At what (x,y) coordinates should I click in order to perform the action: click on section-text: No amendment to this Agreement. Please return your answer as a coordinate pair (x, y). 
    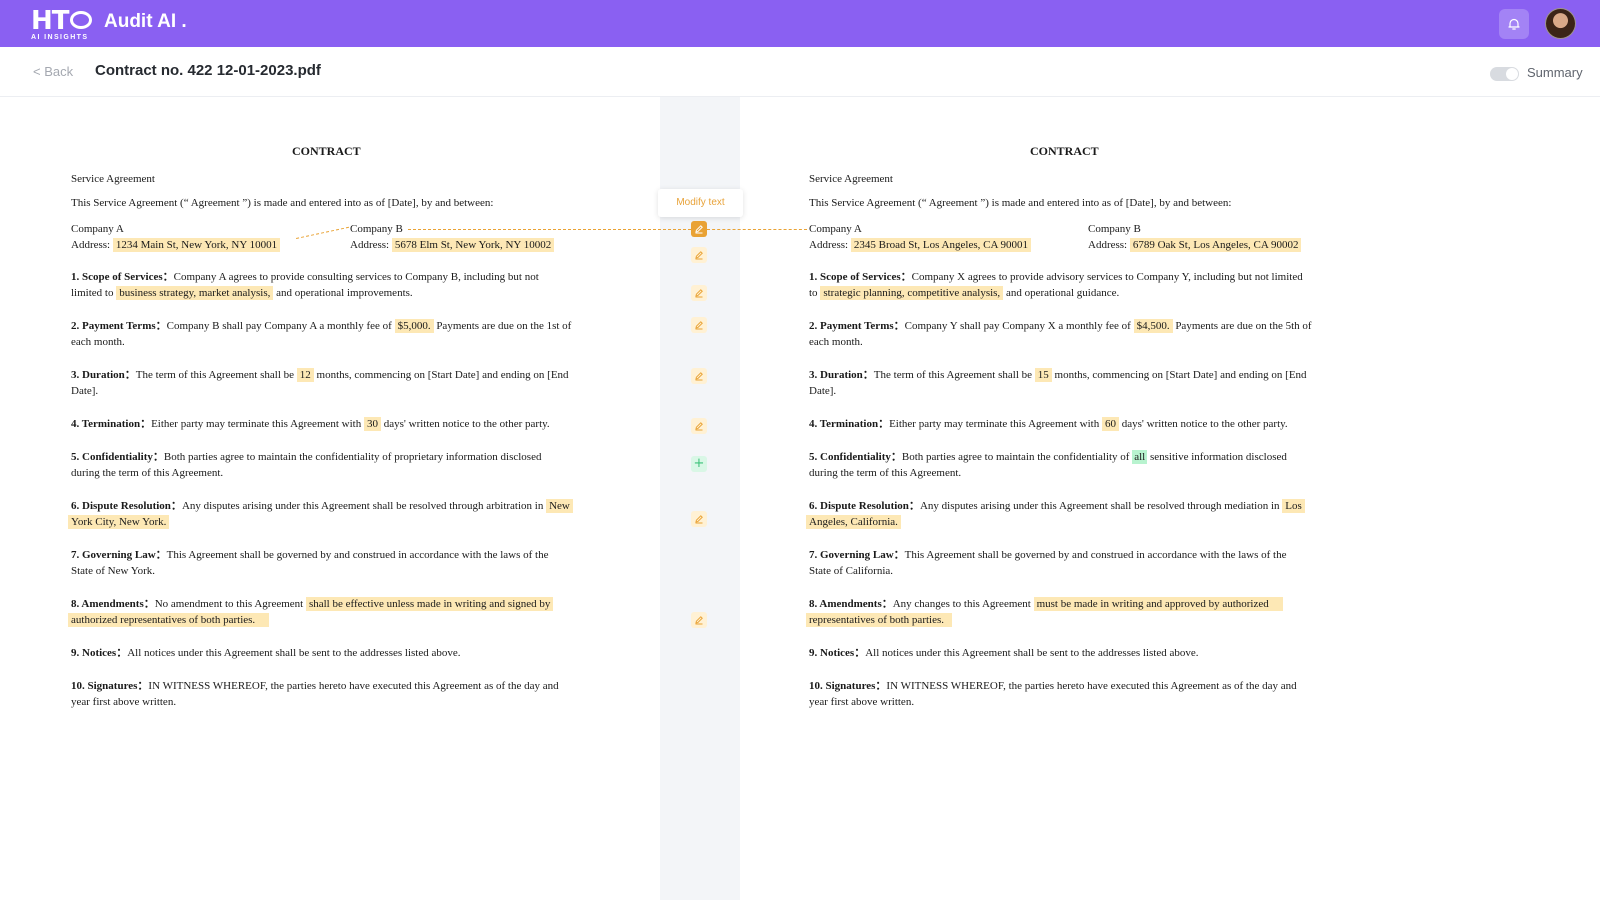
    Looking at the image, I should click on (229, 604).